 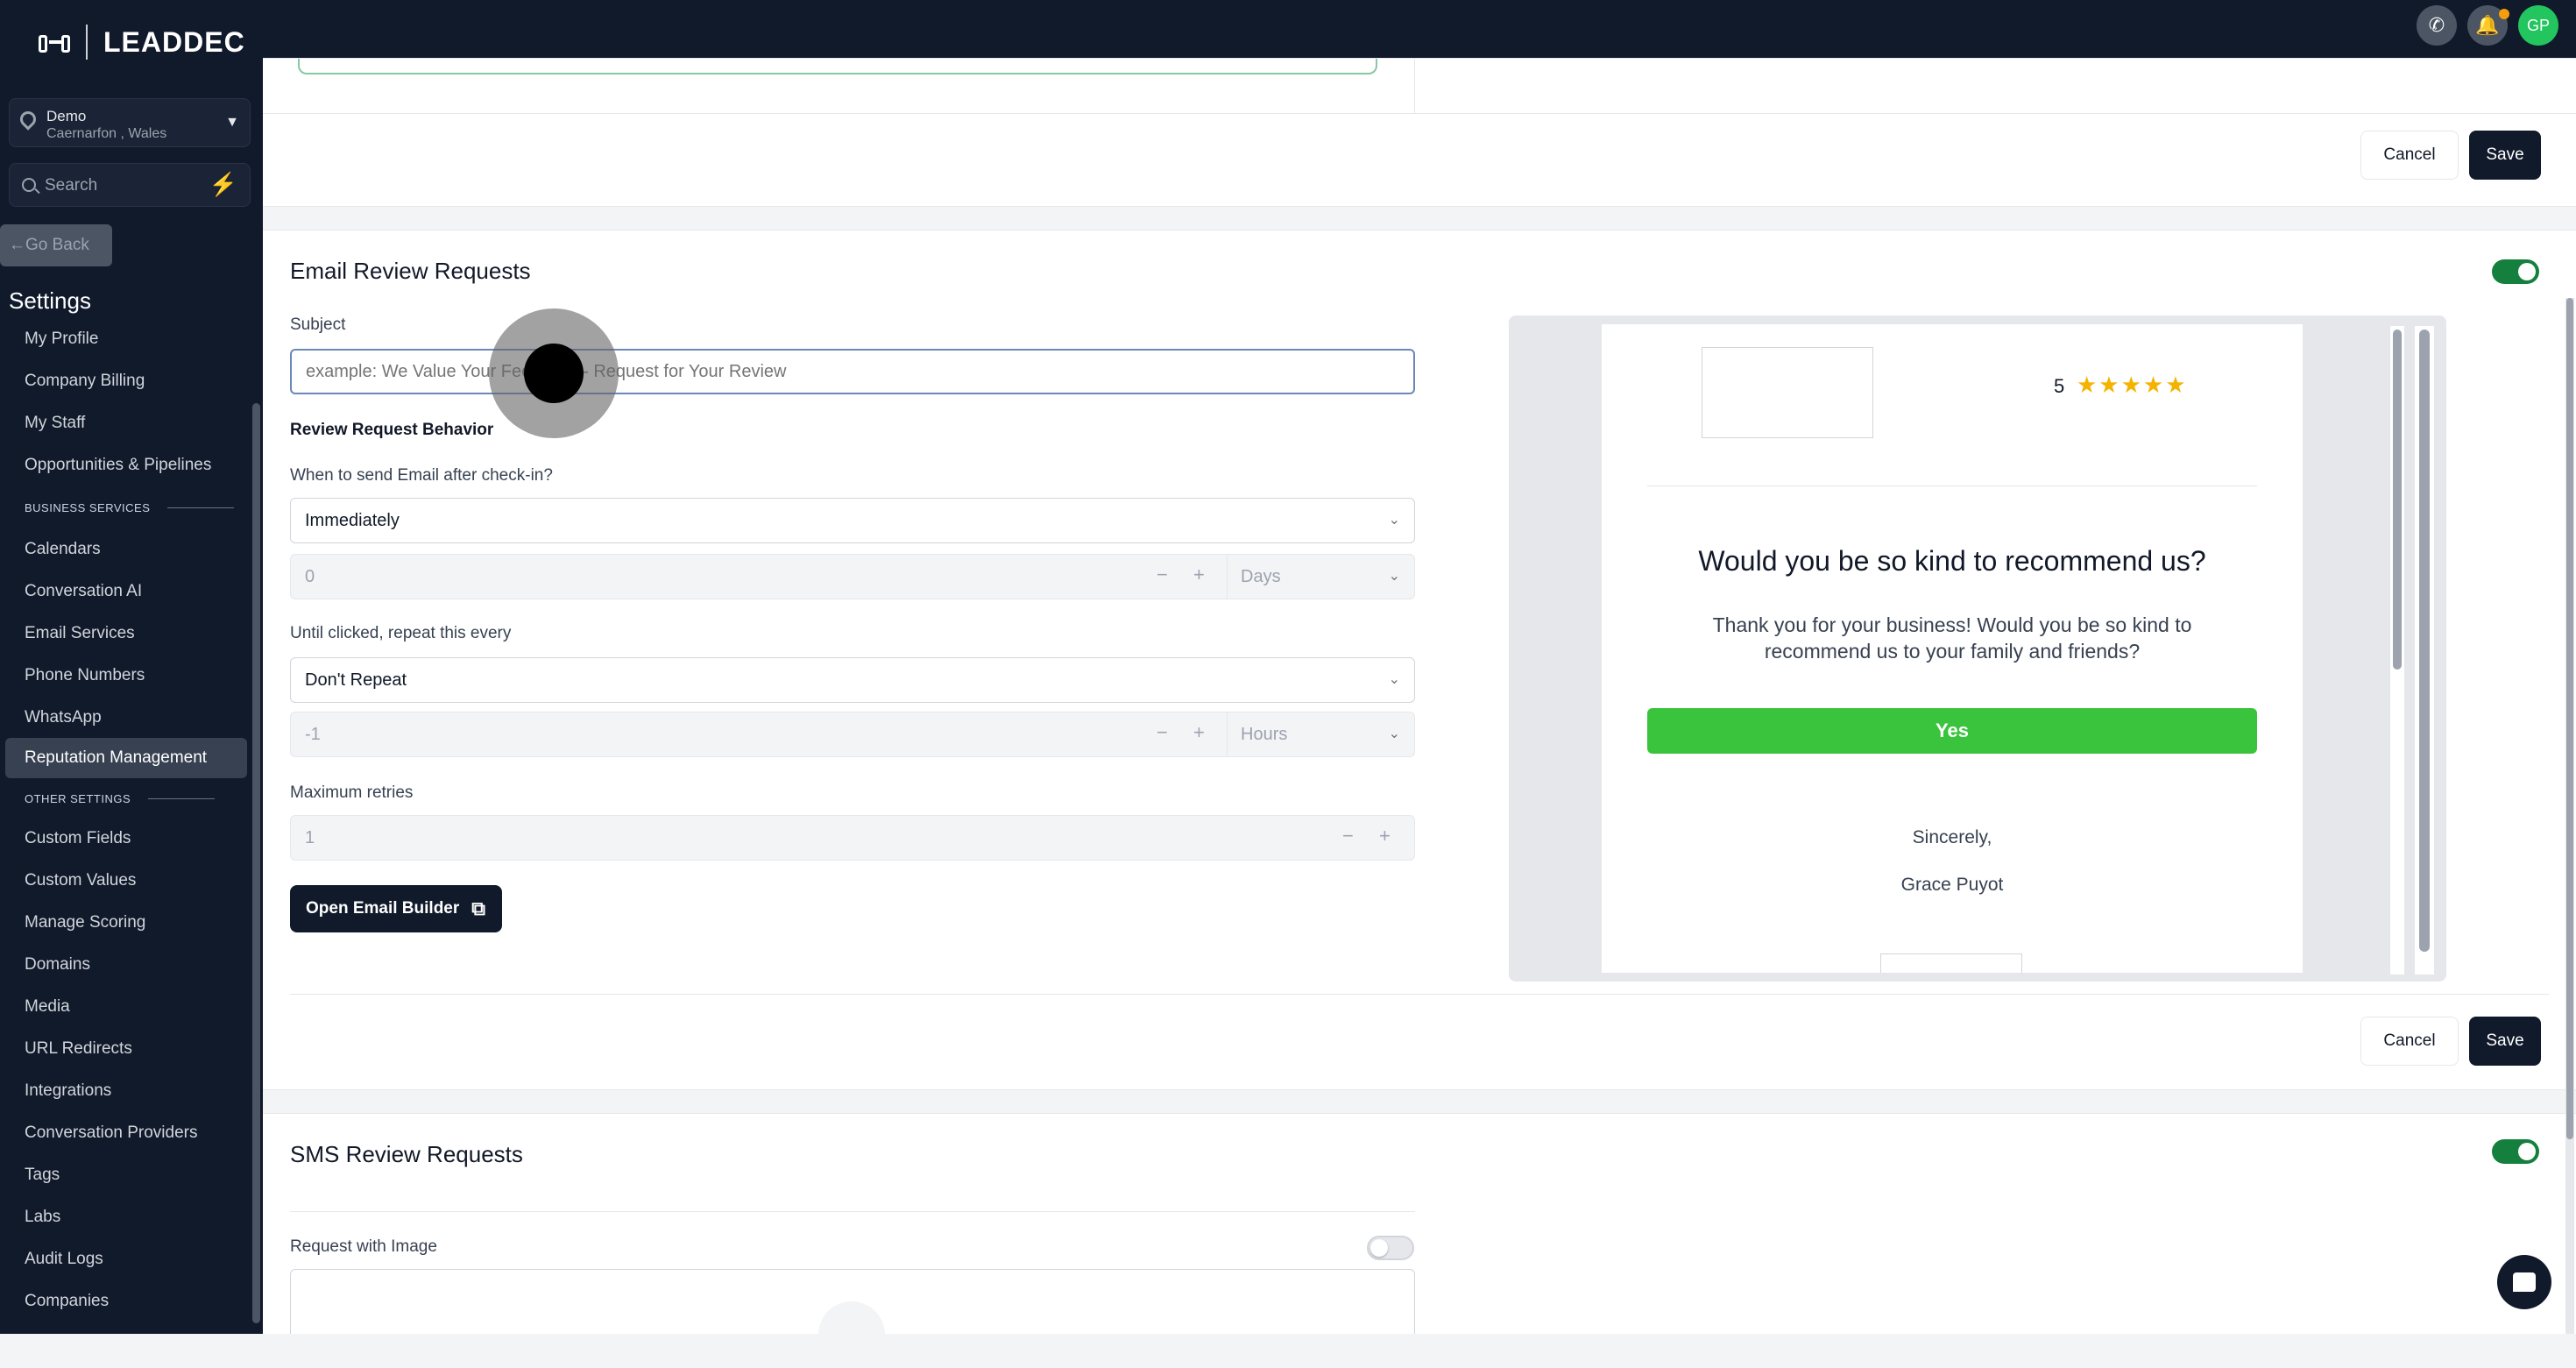 What do you see at coordinates (2437, 25) in the screenshot?
I see `phone-icon: ✆` at bounding box center [2437, 25].